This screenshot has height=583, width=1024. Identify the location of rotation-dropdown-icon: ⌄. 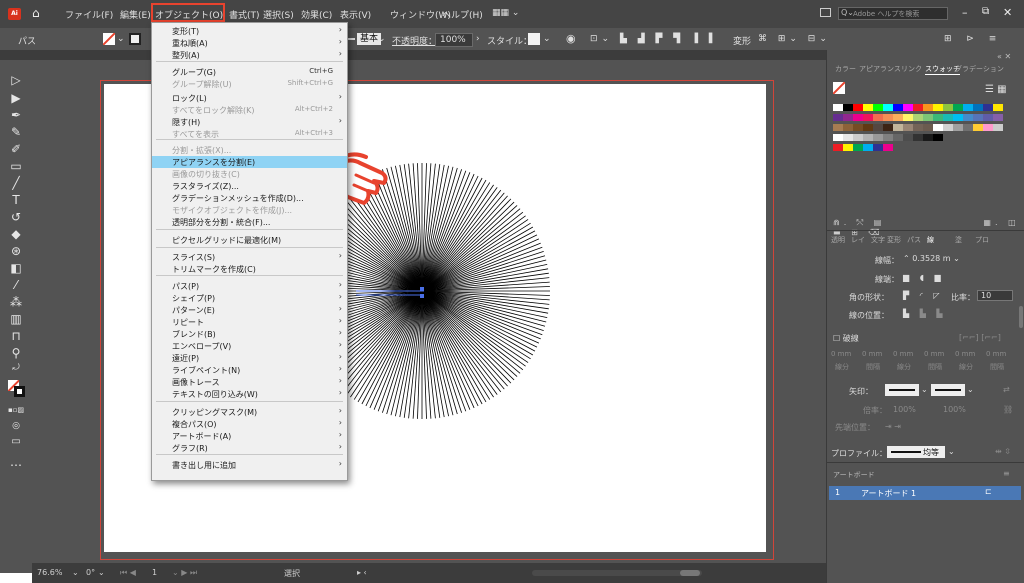
(101, 572).